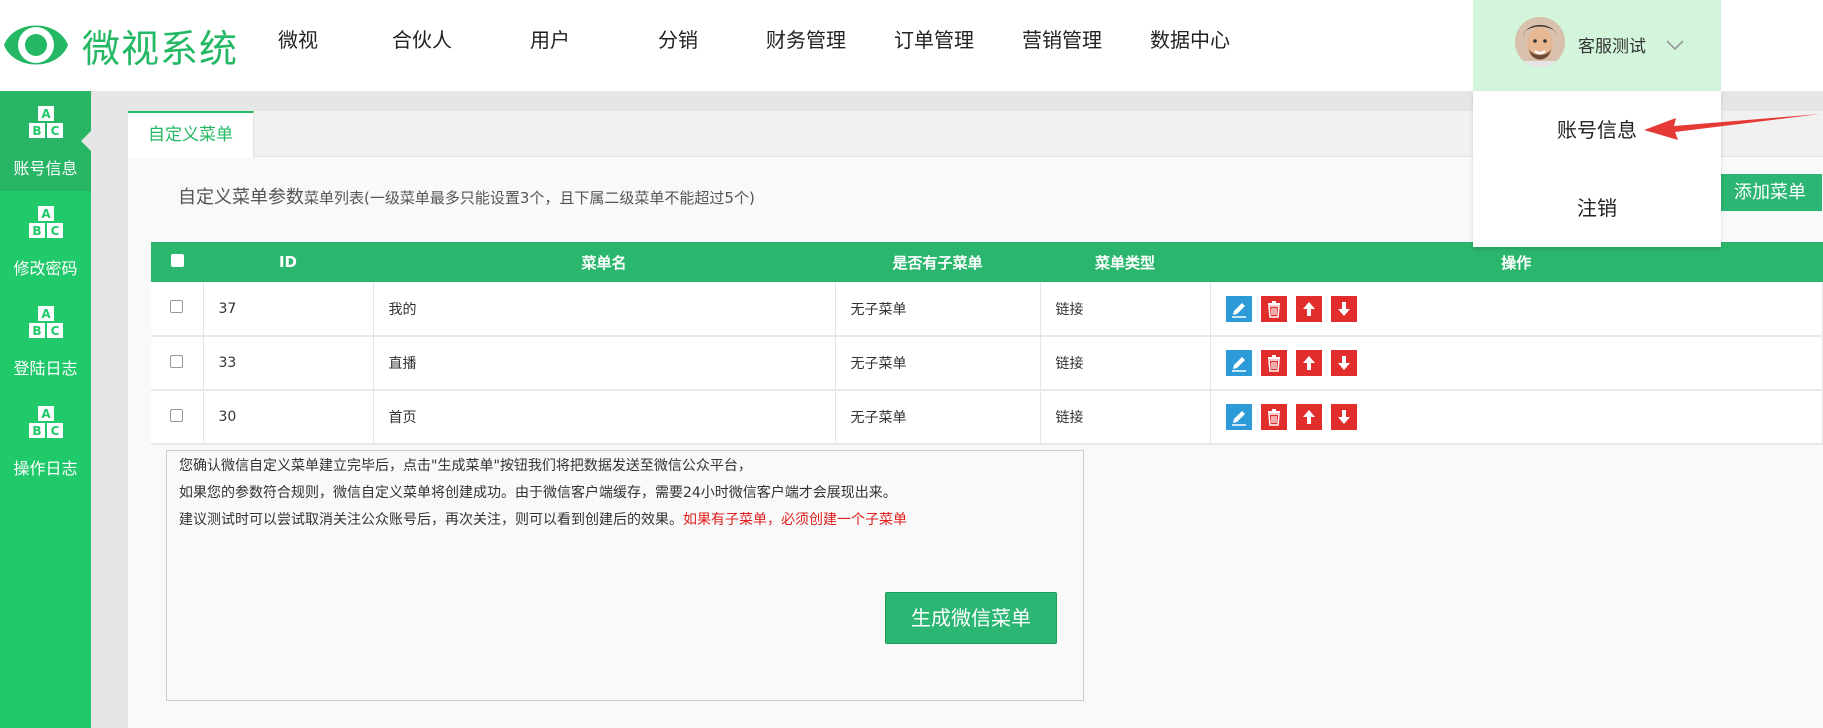 The height and width of the screenshot is (728, 1823). I want to click on nav-item-partner: 合伙人, so click(422, 40).